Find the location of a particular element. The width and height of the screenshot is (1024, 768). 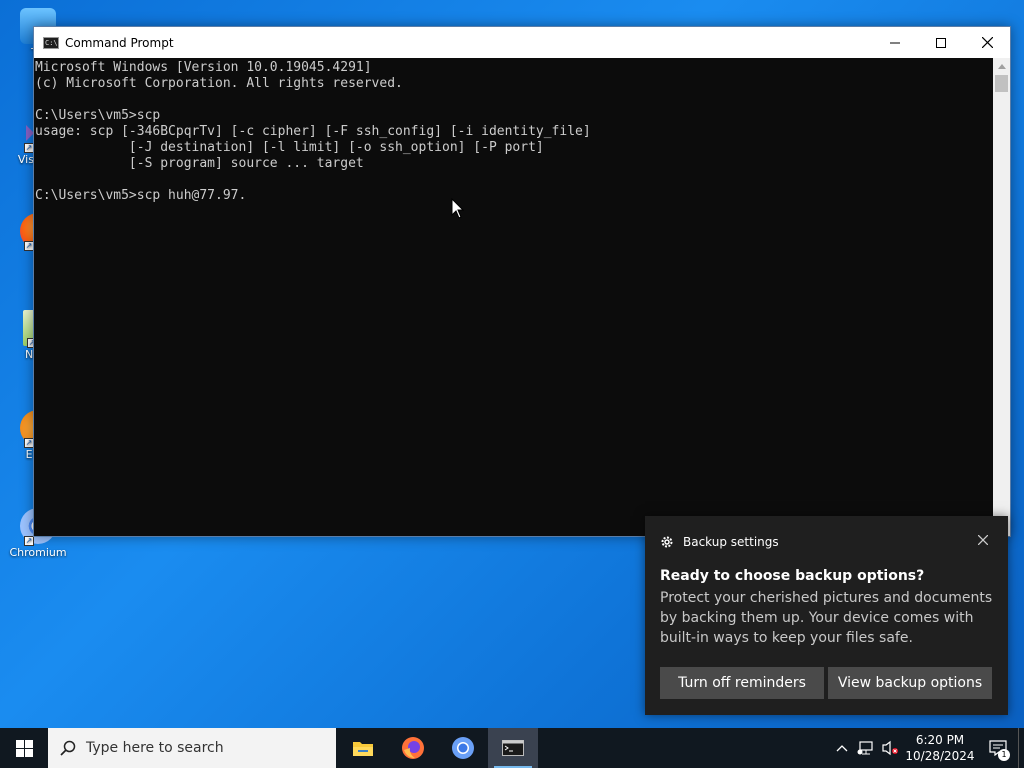

notification-title: Ready to choose backup options? is located at coordinates (792, 576).